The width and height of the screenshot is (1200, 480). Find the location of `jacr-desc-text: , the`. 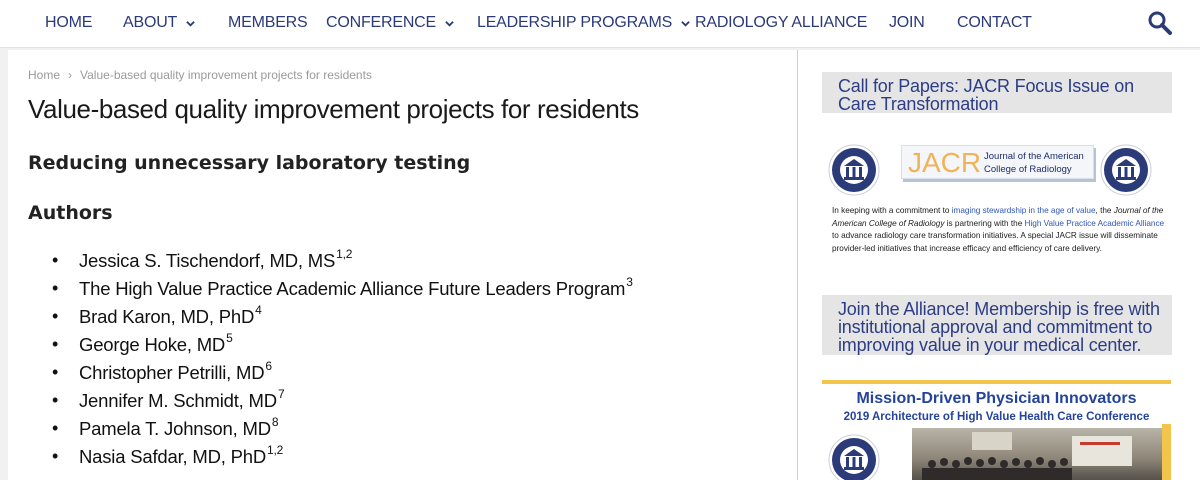

jacr-desc-text: , the is located at coordinates (1104, 210).